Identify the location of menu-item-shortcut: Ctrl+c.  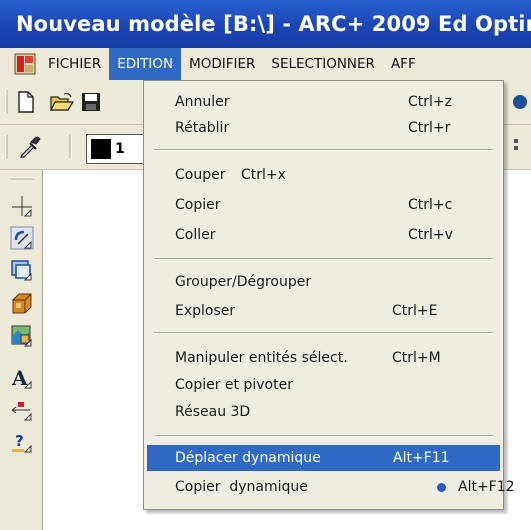
(430, 205).